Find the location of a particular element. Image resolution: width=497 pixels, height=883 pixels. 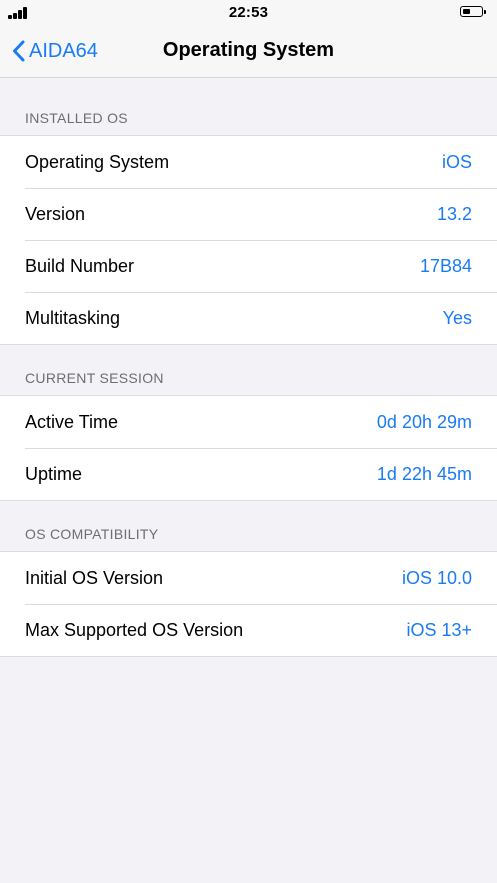

row-label: Operating System is located at coordinates (97, 161).